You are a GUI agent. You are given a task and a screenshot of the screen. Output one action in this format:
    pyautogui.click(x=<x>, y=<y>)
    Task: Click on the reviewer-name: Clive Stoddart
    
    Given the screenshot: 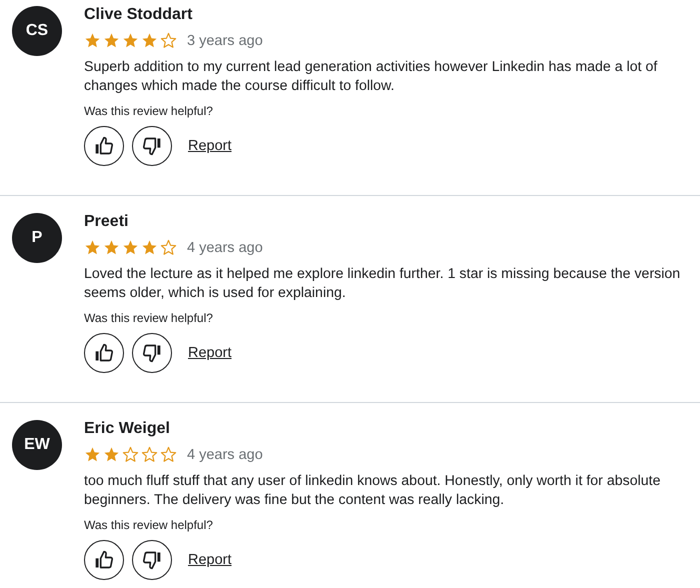 What is the action you would take?
    pyautogui.click(x=139, y=15)
    